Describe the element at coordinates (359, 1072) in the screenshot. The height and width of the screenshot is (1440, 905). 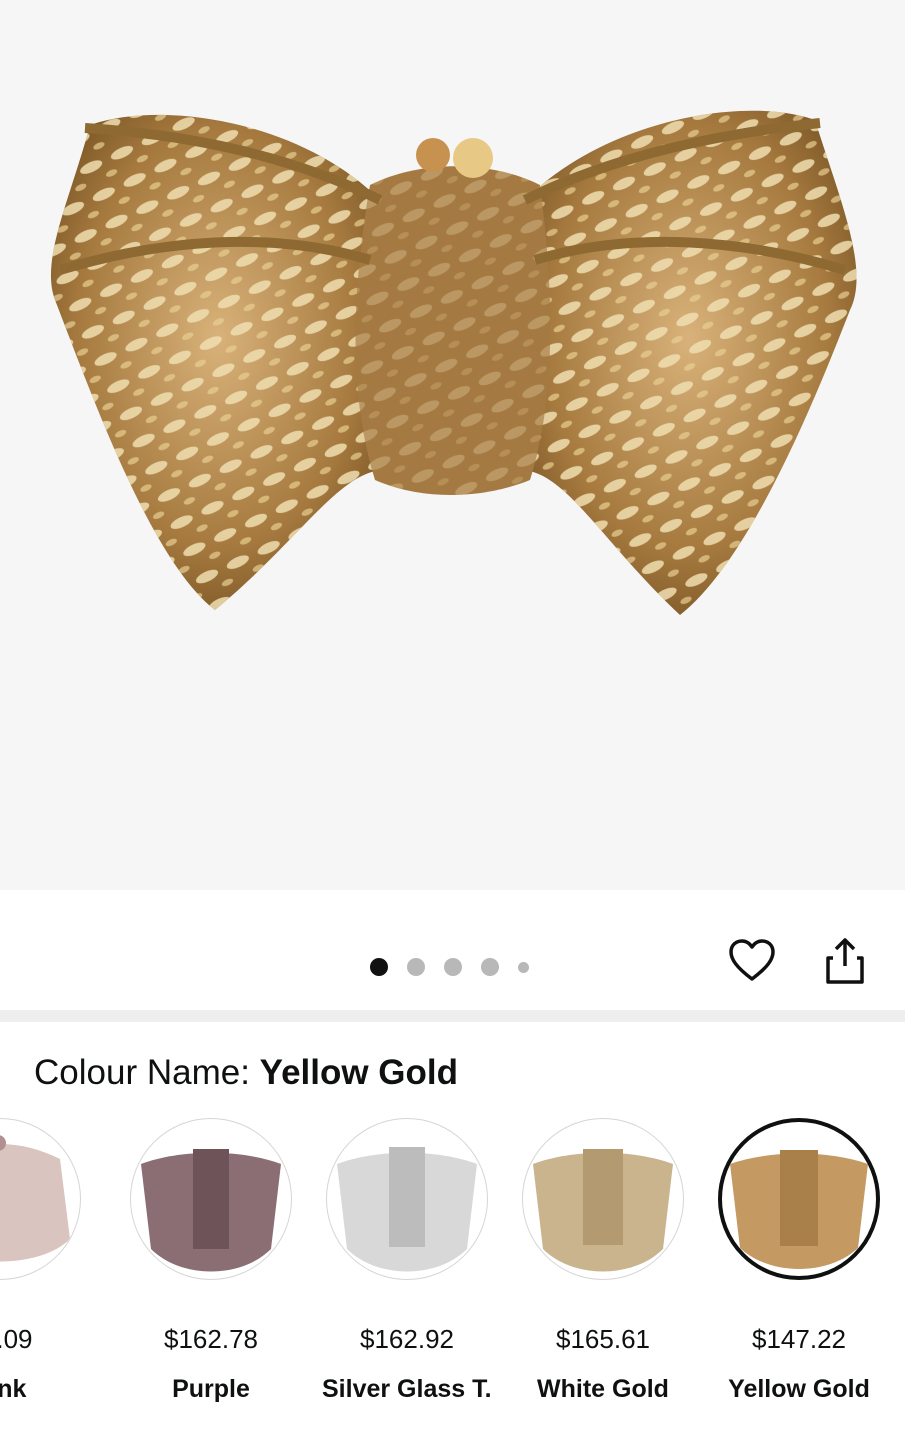
I see `colour-selected-value: Yellow Gold` at that location.